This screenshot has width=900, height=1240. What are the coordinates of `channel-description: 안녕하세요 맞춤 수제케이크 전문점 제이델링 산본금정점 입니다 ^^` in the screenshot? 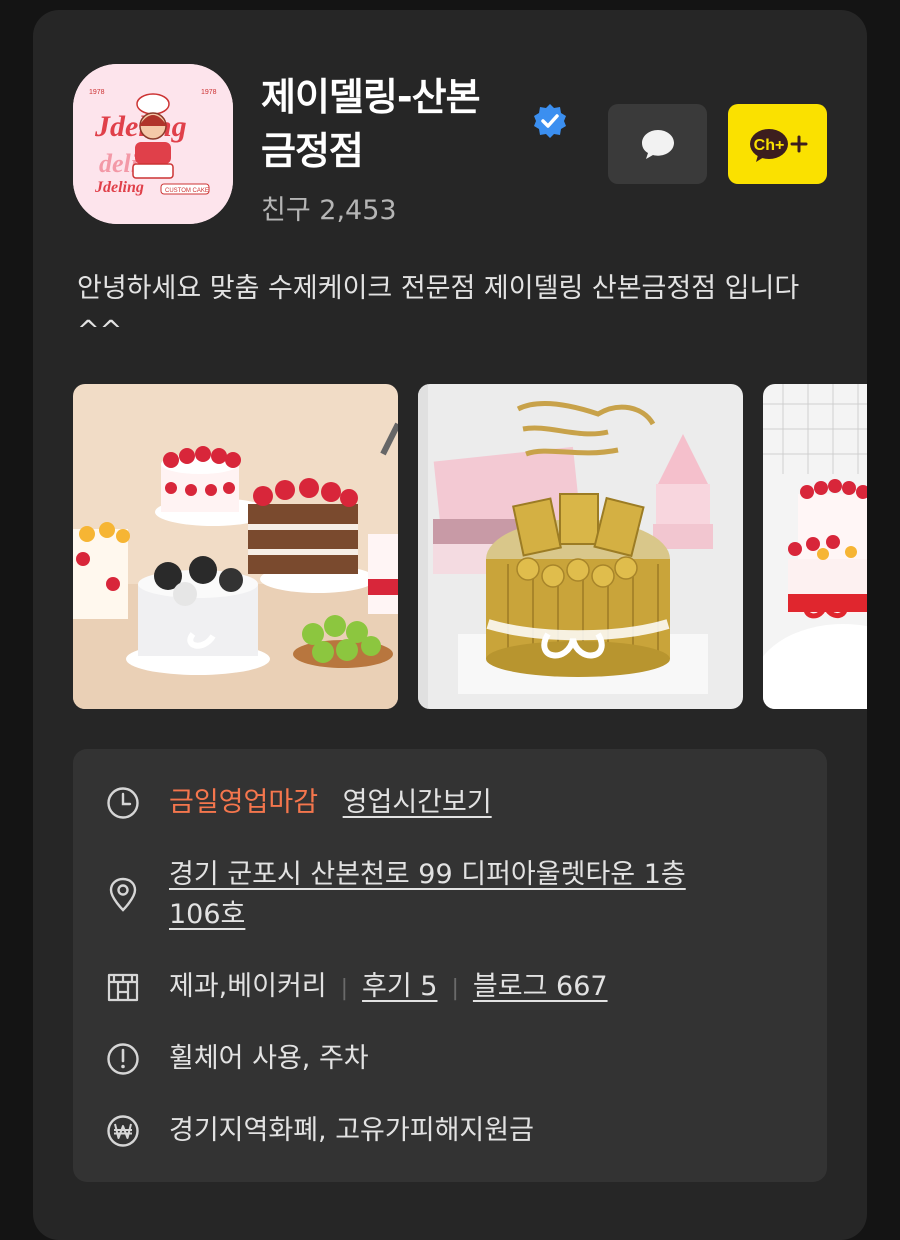 It's located at (438, 309).